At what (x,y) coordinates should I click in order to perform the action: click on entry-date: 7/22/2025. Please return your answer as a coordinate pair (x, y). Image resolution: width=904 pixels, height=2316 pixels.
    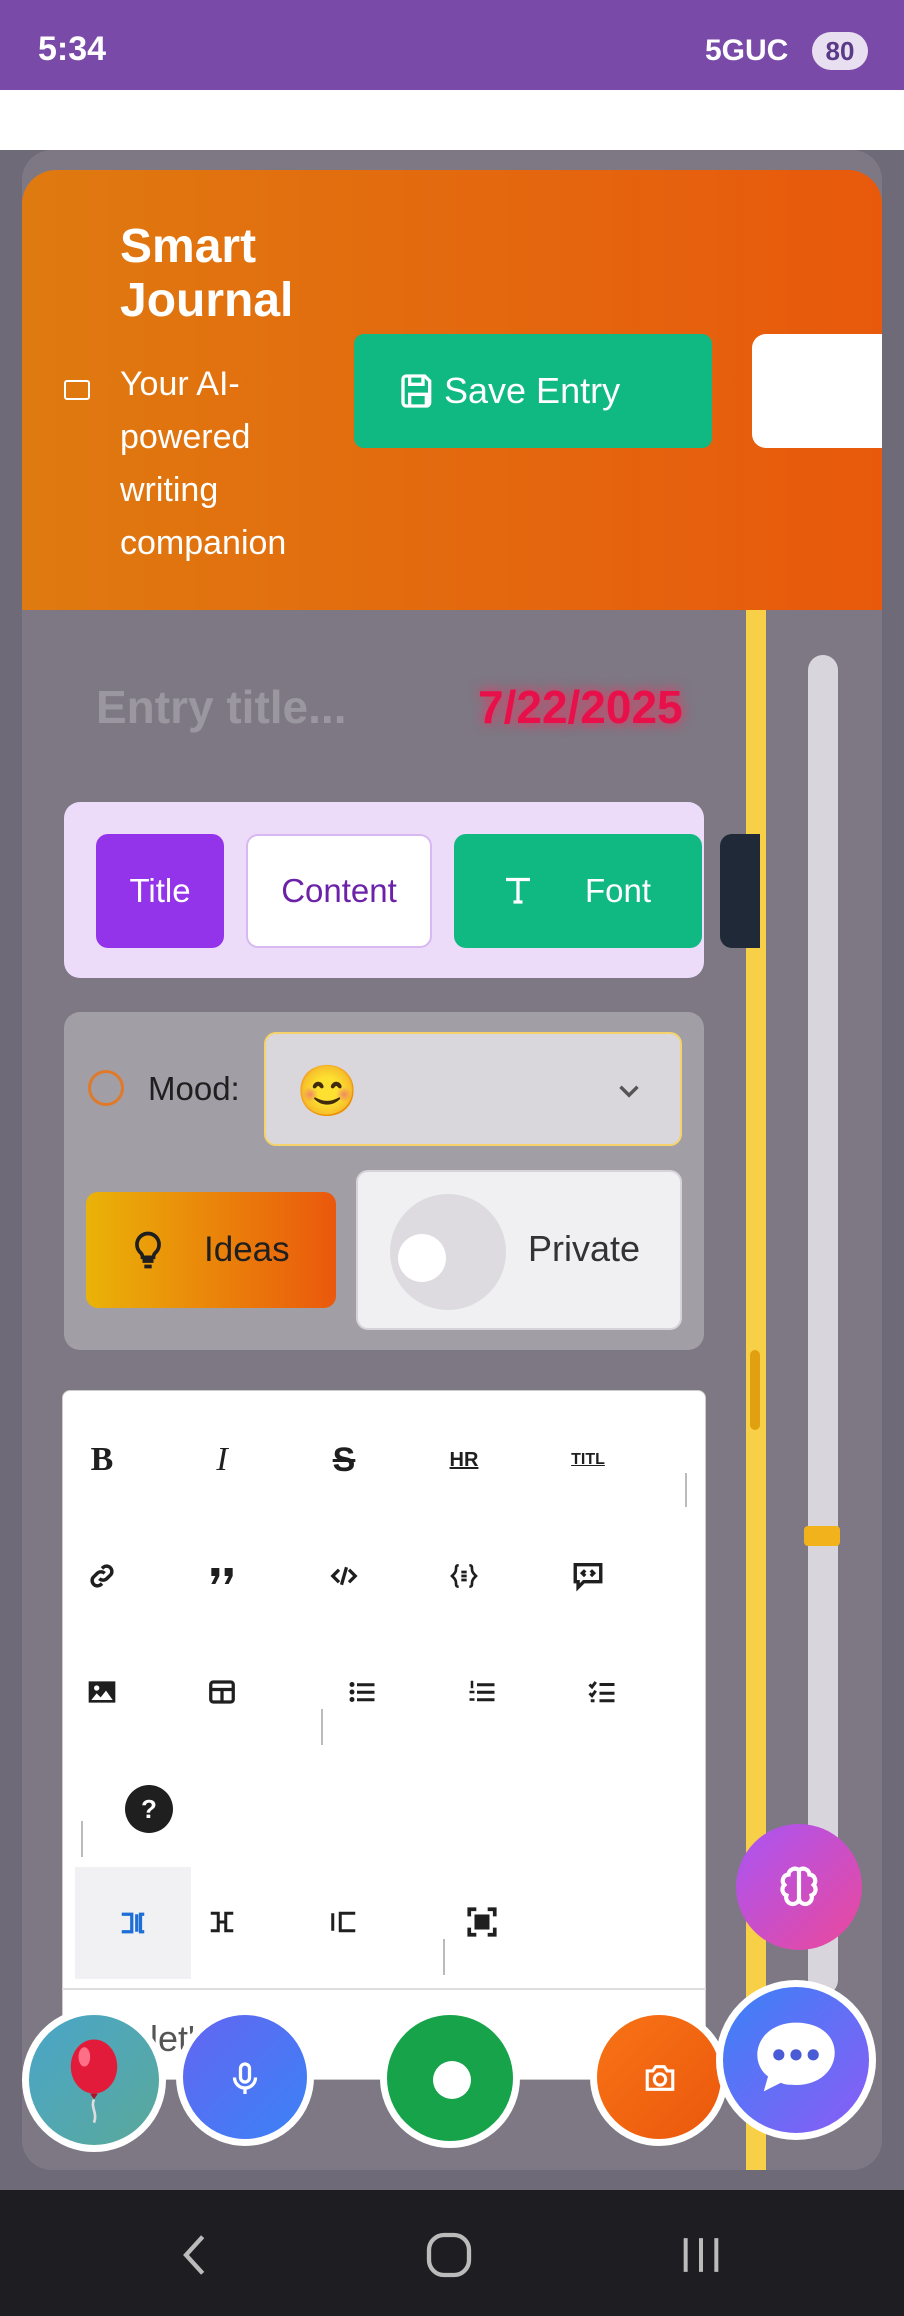
    Looking at the image, I should click on (580, 707).